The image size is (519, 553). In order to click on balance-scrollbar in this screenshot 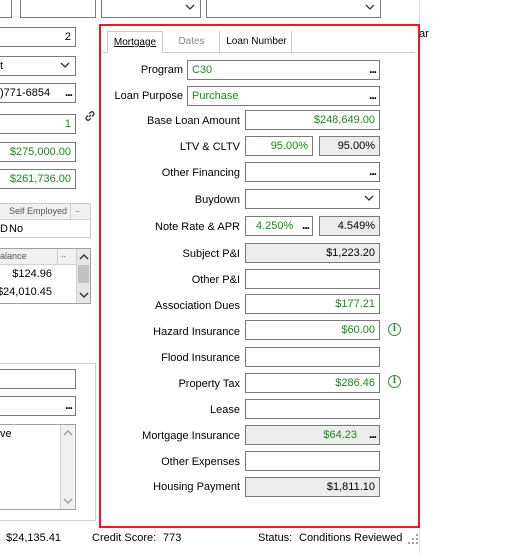, I will do `click(83, 276)`.